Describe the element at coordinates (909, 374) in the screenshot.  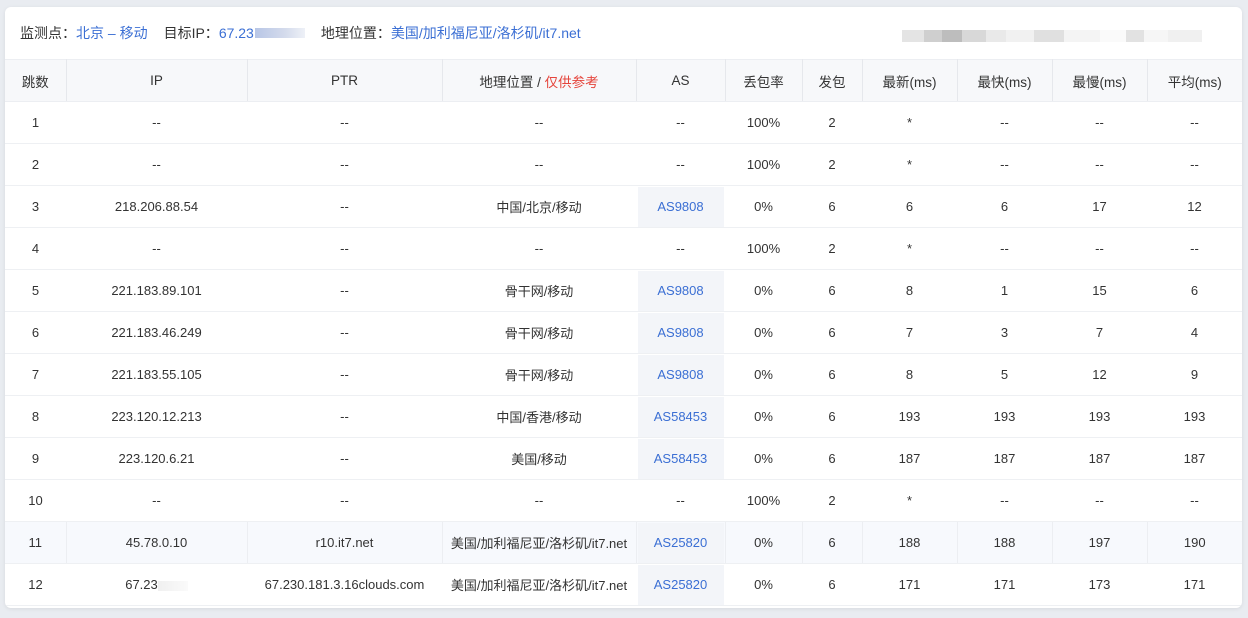
I see `cell-last: 8` at that location.